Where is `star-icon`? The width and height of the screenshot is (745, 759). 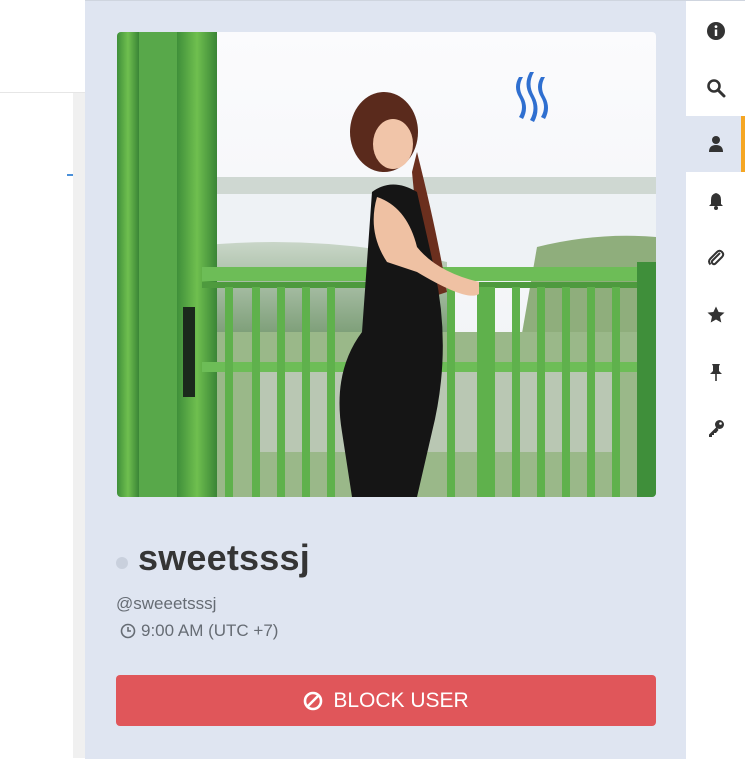
star-icon is located at coordinates (715, 314).